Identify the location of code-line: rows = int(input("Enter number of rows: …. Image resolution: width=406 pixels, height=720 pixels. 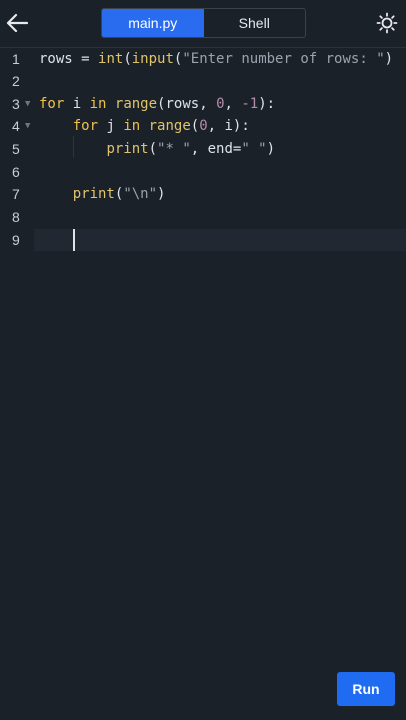
(216, 59).